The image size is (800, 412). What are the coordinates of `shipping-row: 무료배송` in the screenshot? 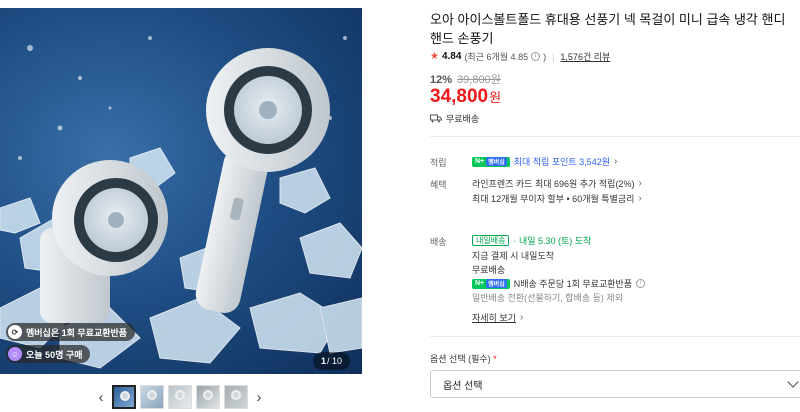 It's located at (454, 118).